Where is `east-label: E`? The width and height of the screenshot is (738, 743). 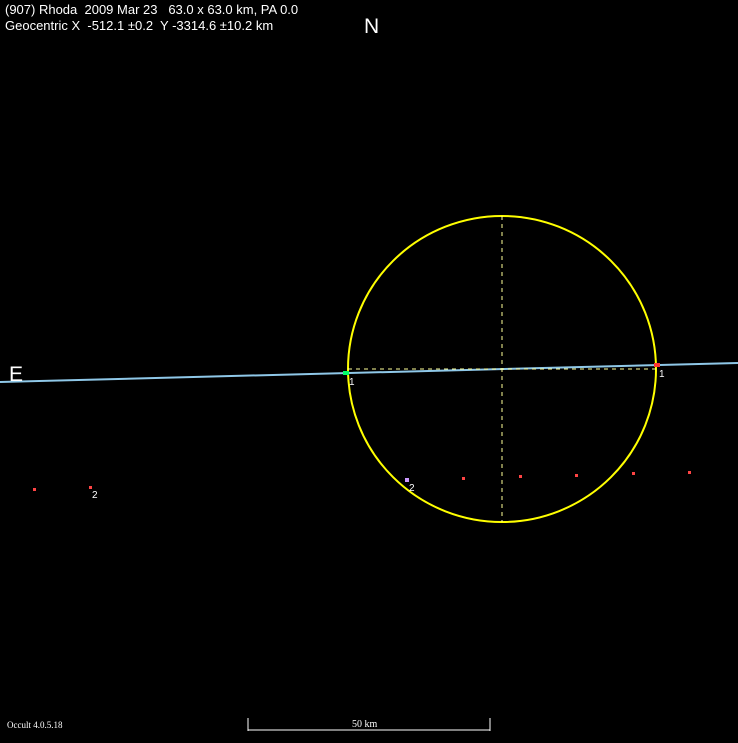
east-label: E is located at coordinates (16, 374).